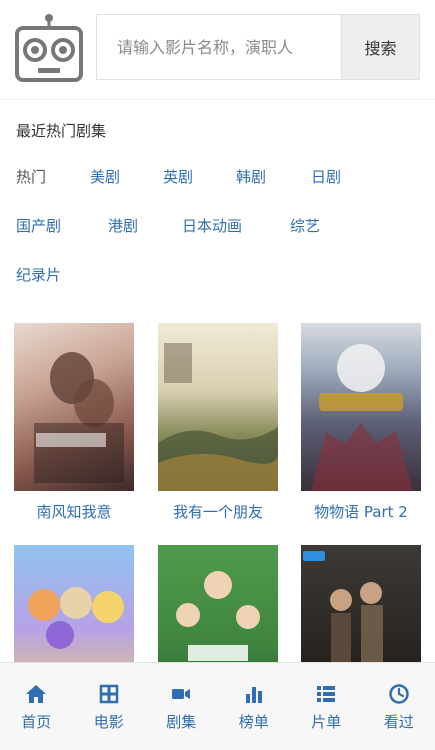 The width and height of the screenshot is (435, 750). I want to click on poster-title: 物物语 Part 2, so click(361, 511).